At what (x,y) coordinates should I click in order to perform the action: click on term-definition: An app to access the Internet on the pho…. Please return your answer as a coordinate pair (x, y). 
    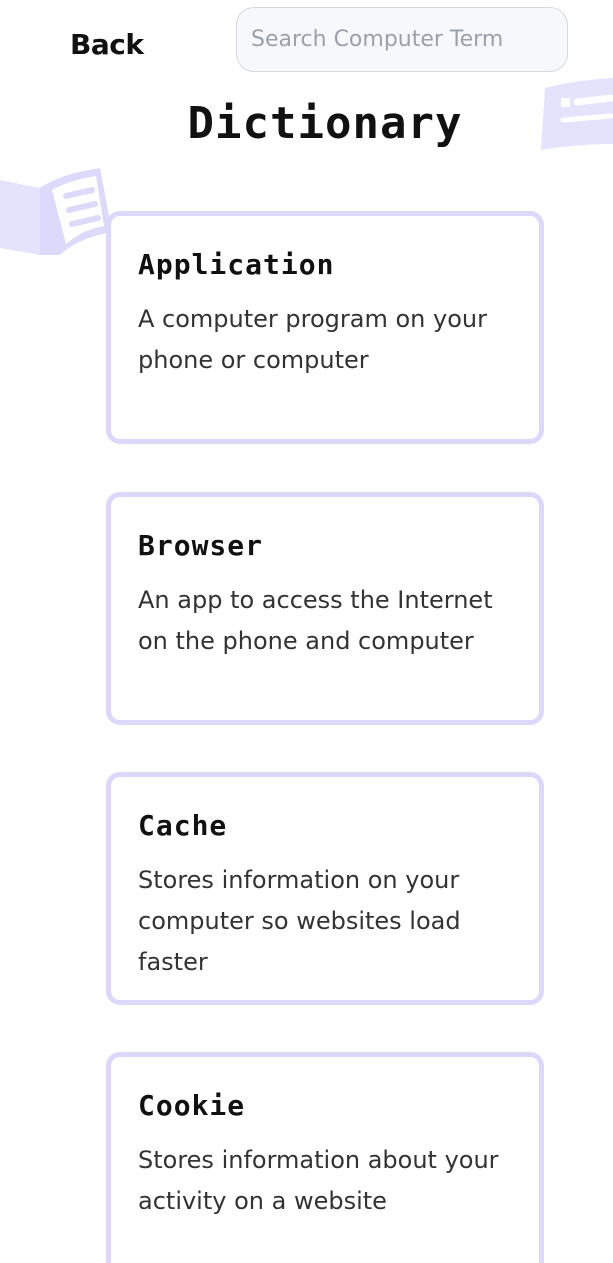
    Looking at the image, I should click on (315, 620).